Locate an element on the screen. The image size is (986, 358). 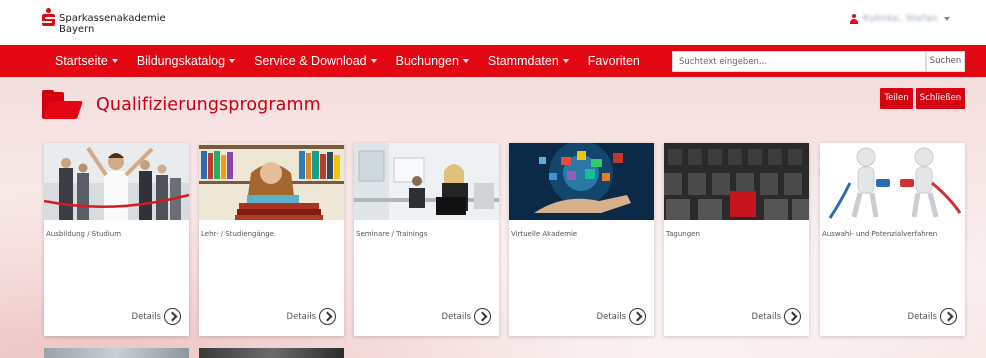
search-button: Suchen is located at coordinates (945, 61).